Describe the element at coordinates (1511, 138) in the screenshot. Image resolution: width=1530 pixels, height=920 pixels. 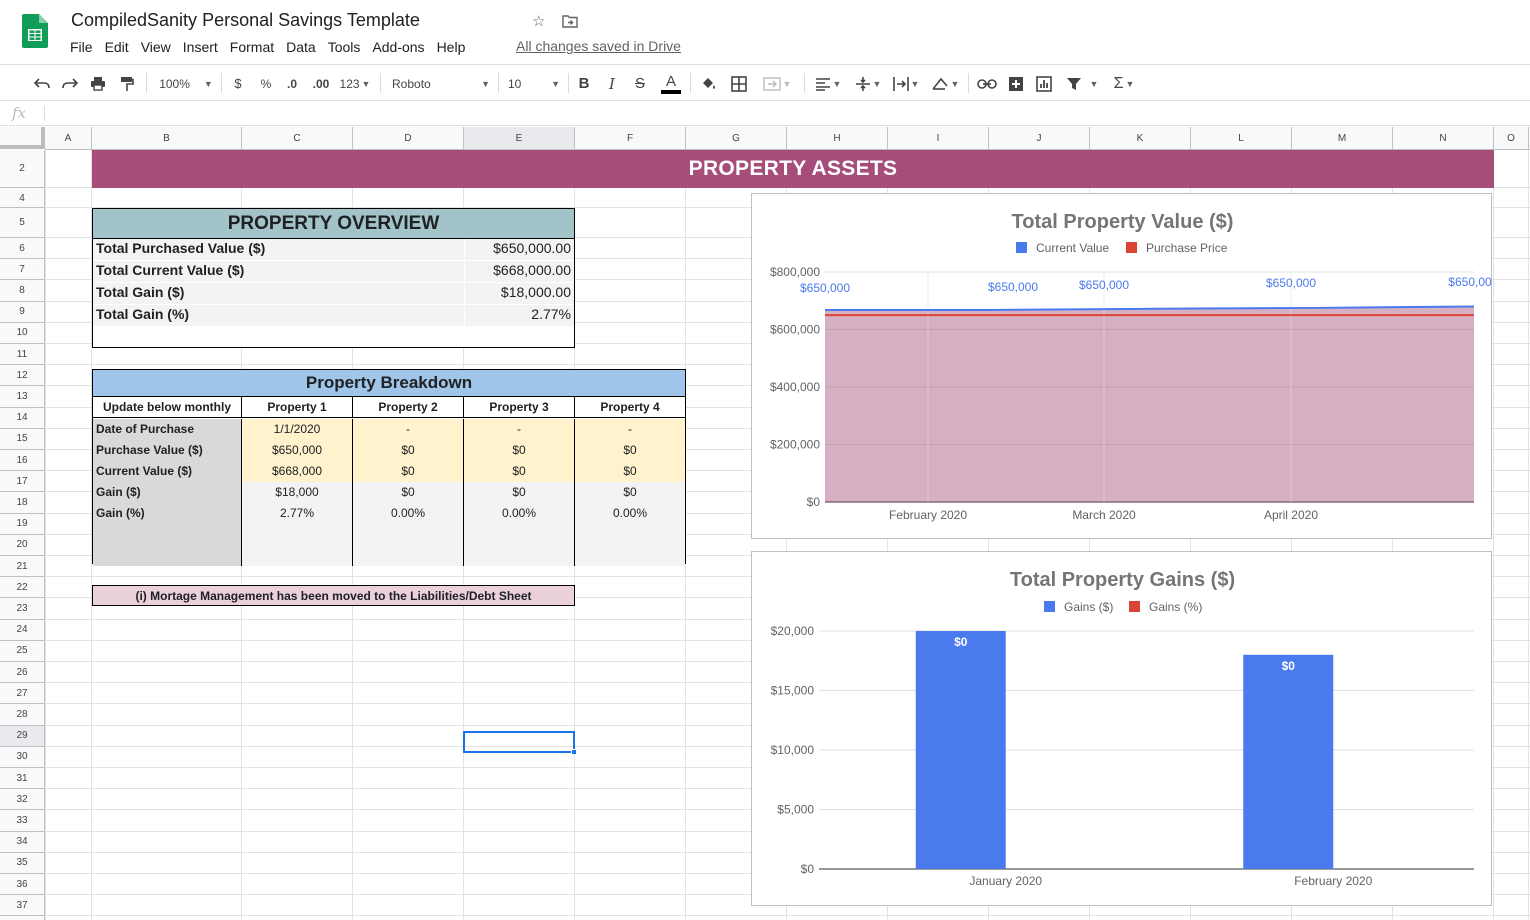
I see `column-header-o: O` at that location.